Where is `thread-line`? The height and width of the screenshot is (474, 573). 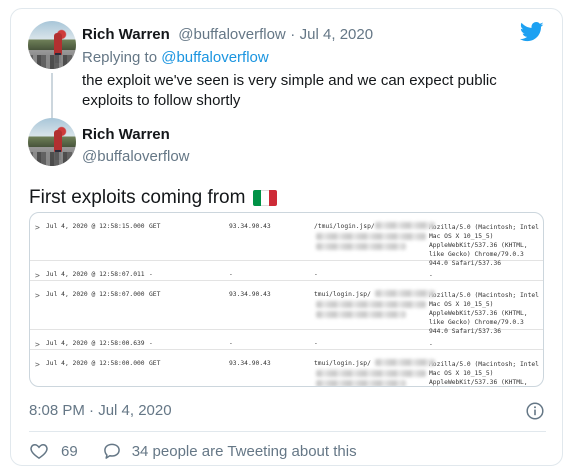
thread-line is located at coordinates (52, 97).